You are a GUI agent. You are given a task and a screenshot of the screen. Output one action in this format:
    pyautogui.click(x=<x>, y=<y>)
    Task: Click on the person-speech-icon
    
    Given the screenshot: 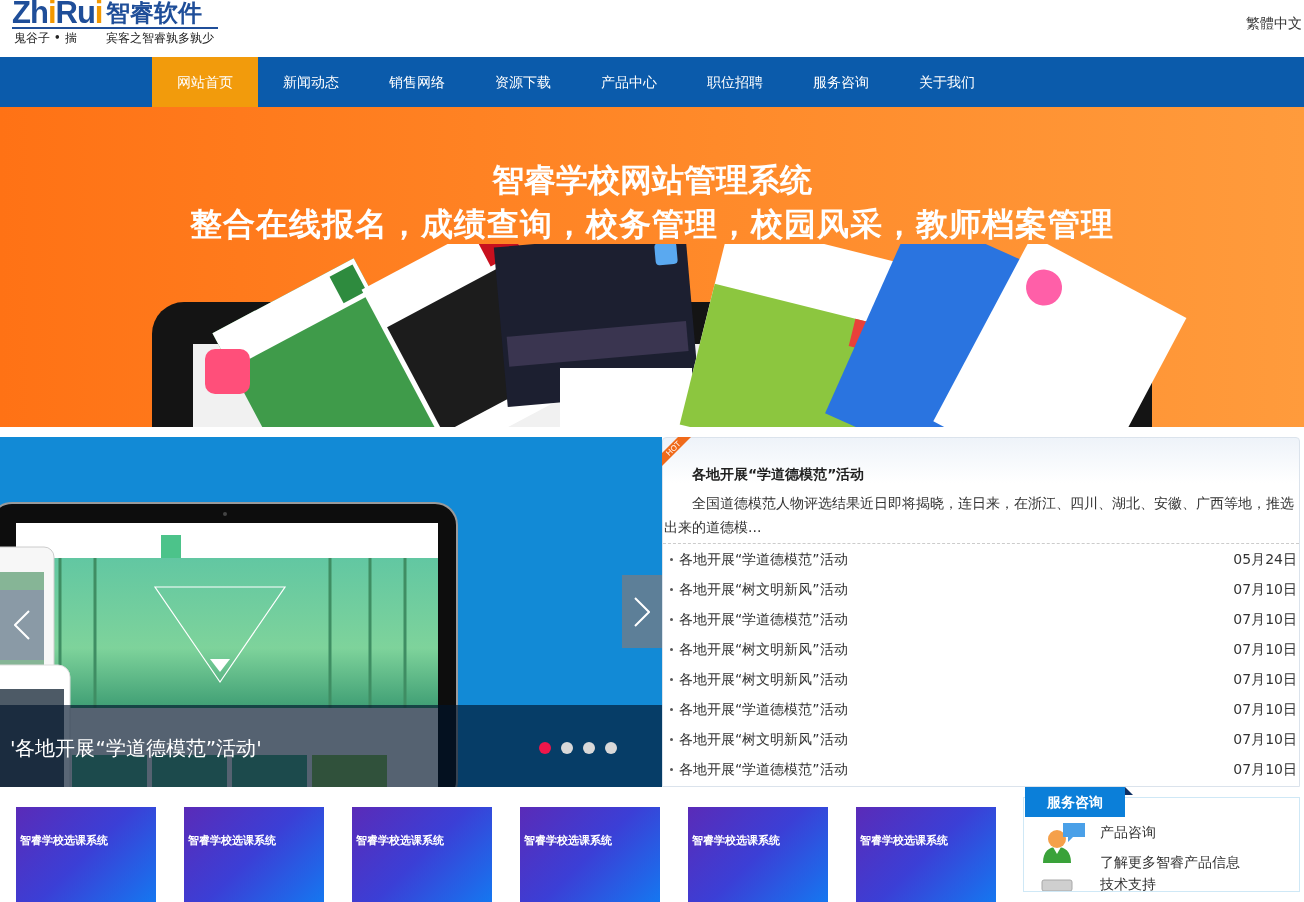 What is the action you would take?
    pyautogui.click(x=1064, y=843)
    